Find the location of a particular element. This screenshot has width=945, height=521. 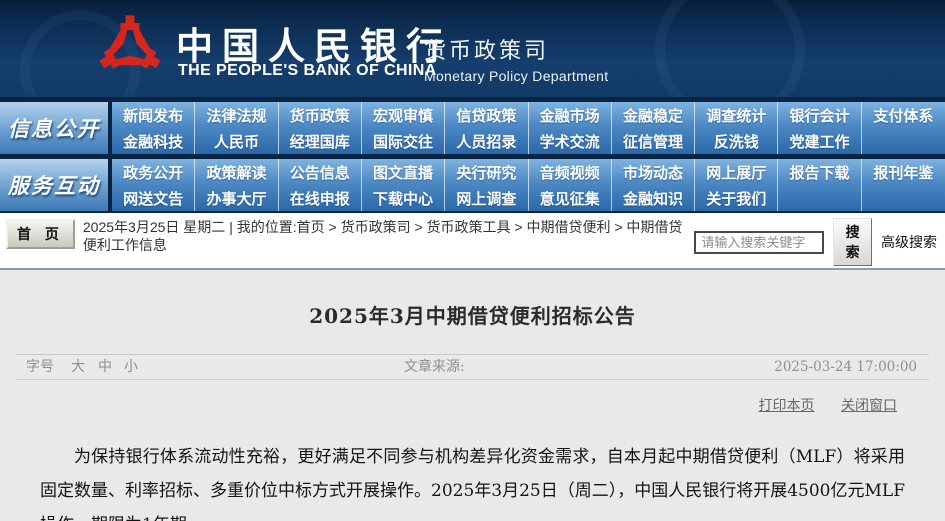

nav-section-label: 信息公开 is located at coordinates (56, 128).